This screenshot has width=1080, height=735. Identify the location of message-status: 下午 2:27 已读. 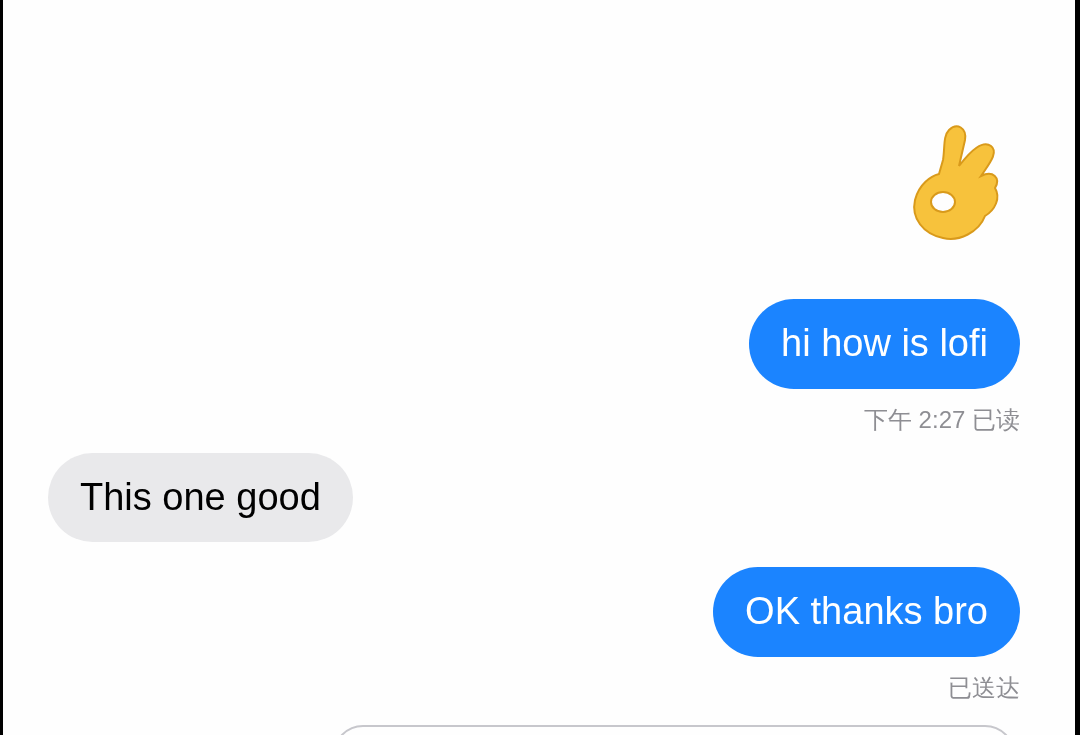
(941, 419).